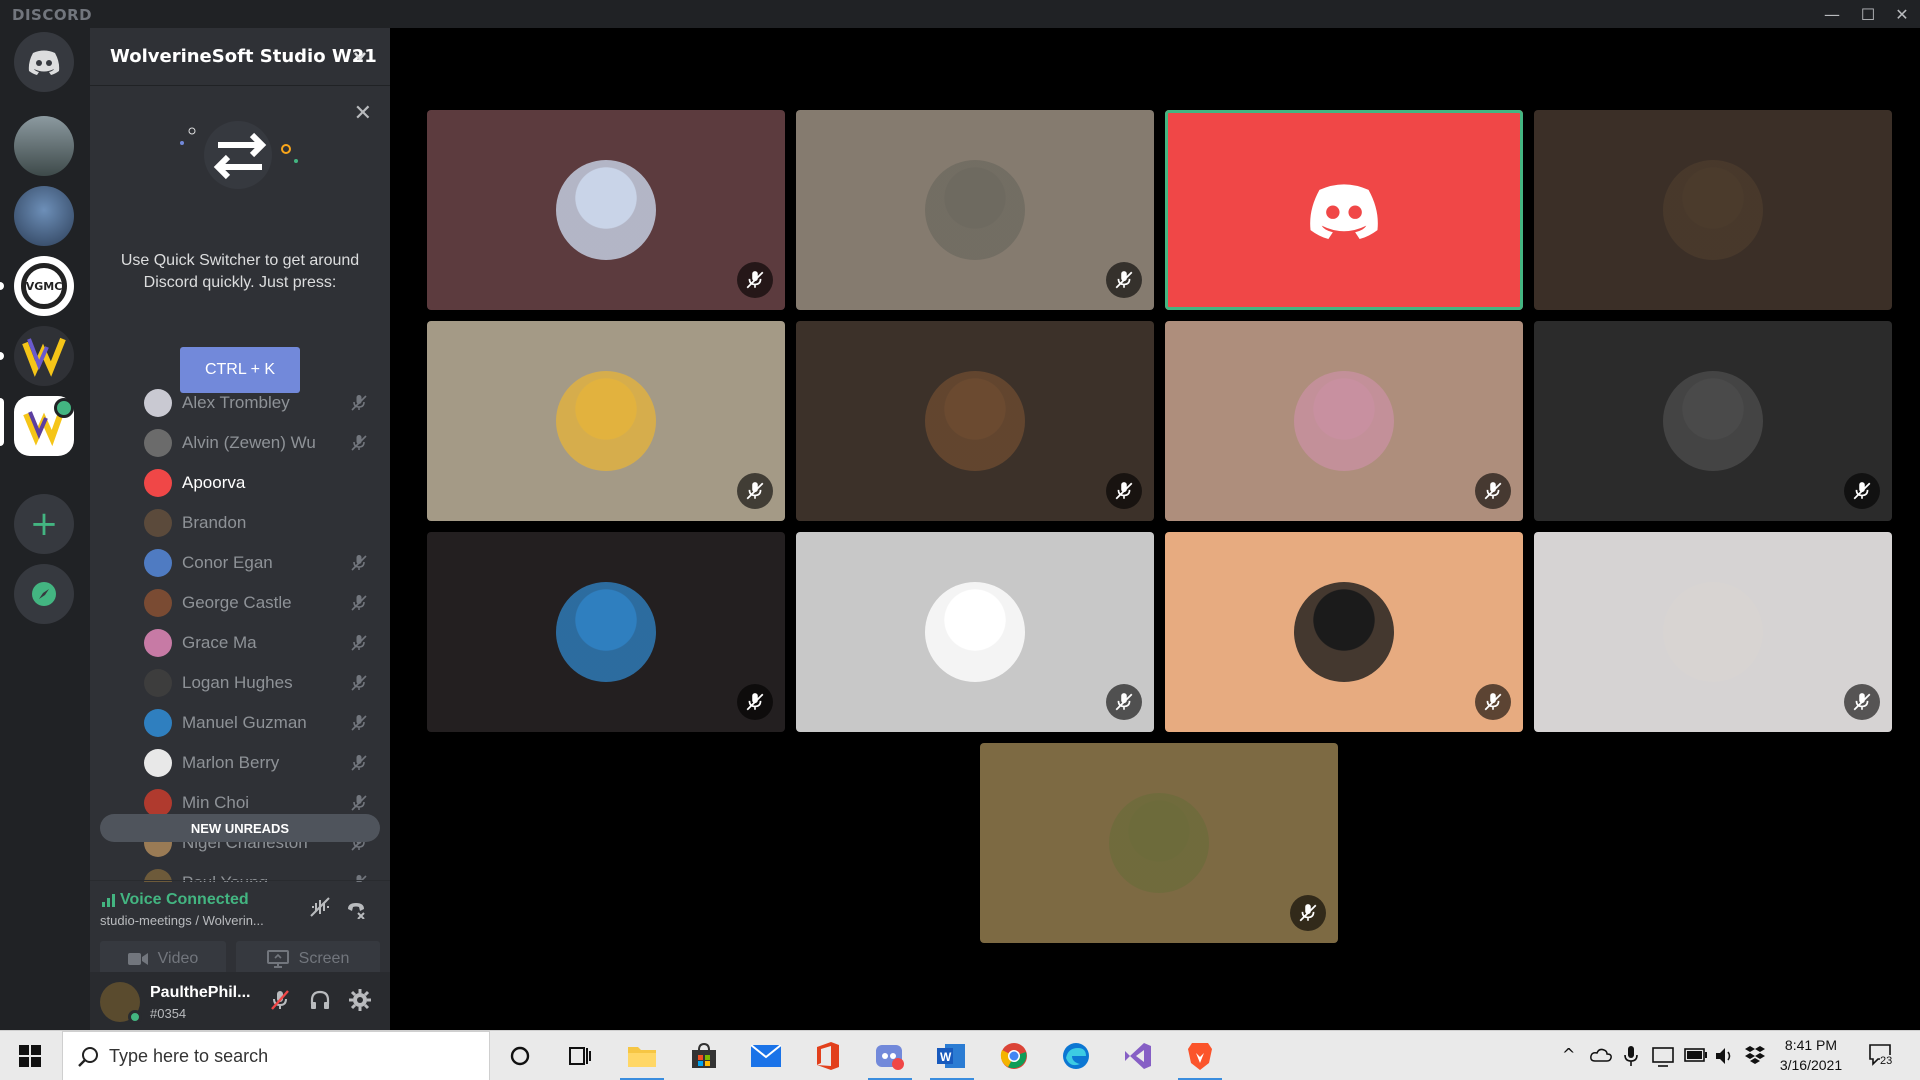  I want to click on discord-default-avatar-icon, so click(1344, 212).